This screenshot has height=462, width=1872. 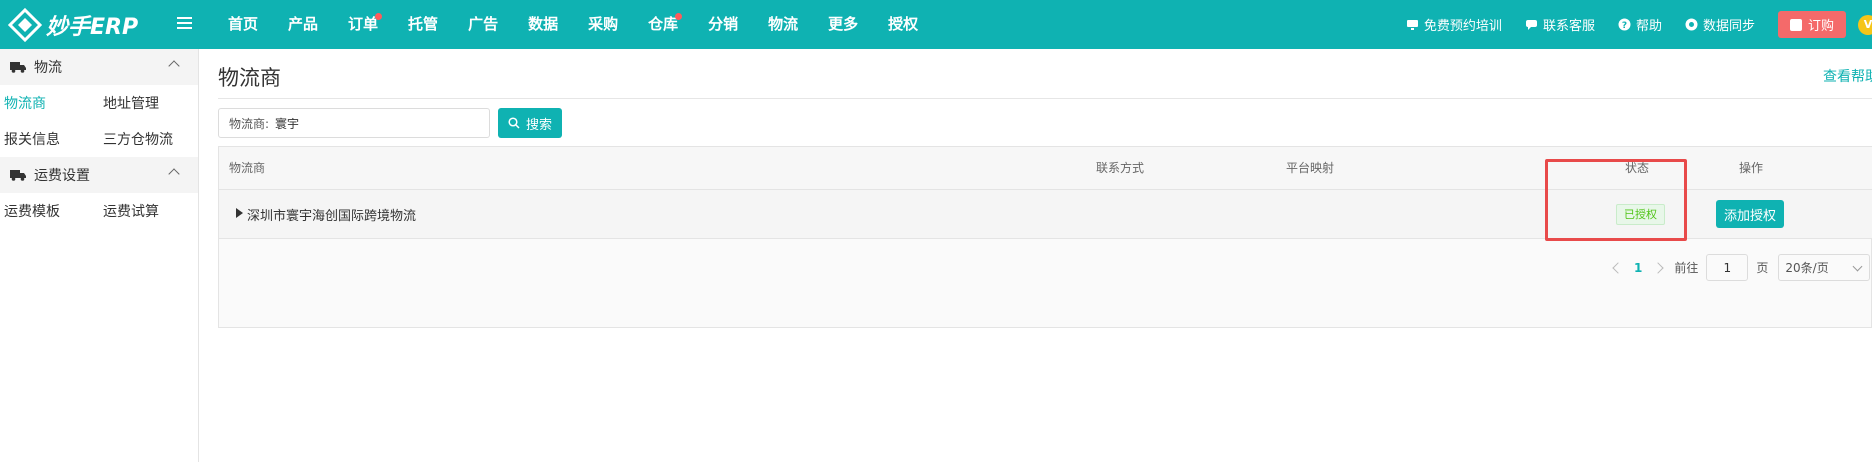 I want to click on sidebar-item-fee-templates: 运费模板, so click(x=49, y=211).